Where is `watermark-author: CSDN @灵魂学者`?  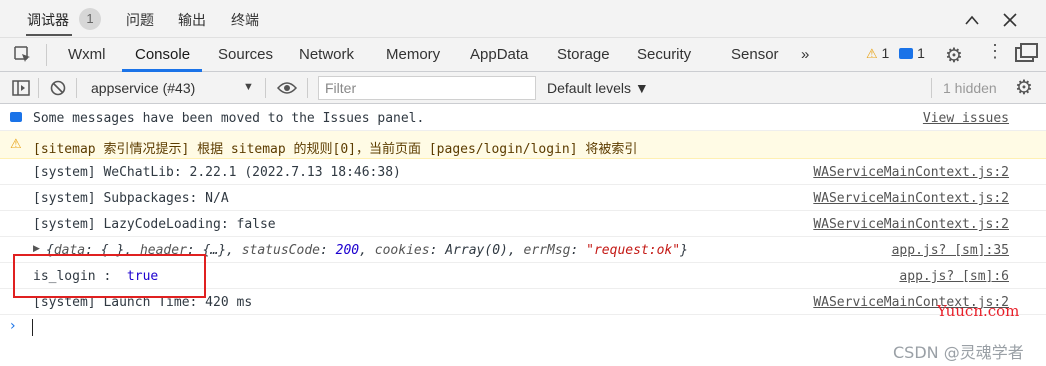
watermark-author: CSDN @灵魂学者 is located at coordinates (958, 352).